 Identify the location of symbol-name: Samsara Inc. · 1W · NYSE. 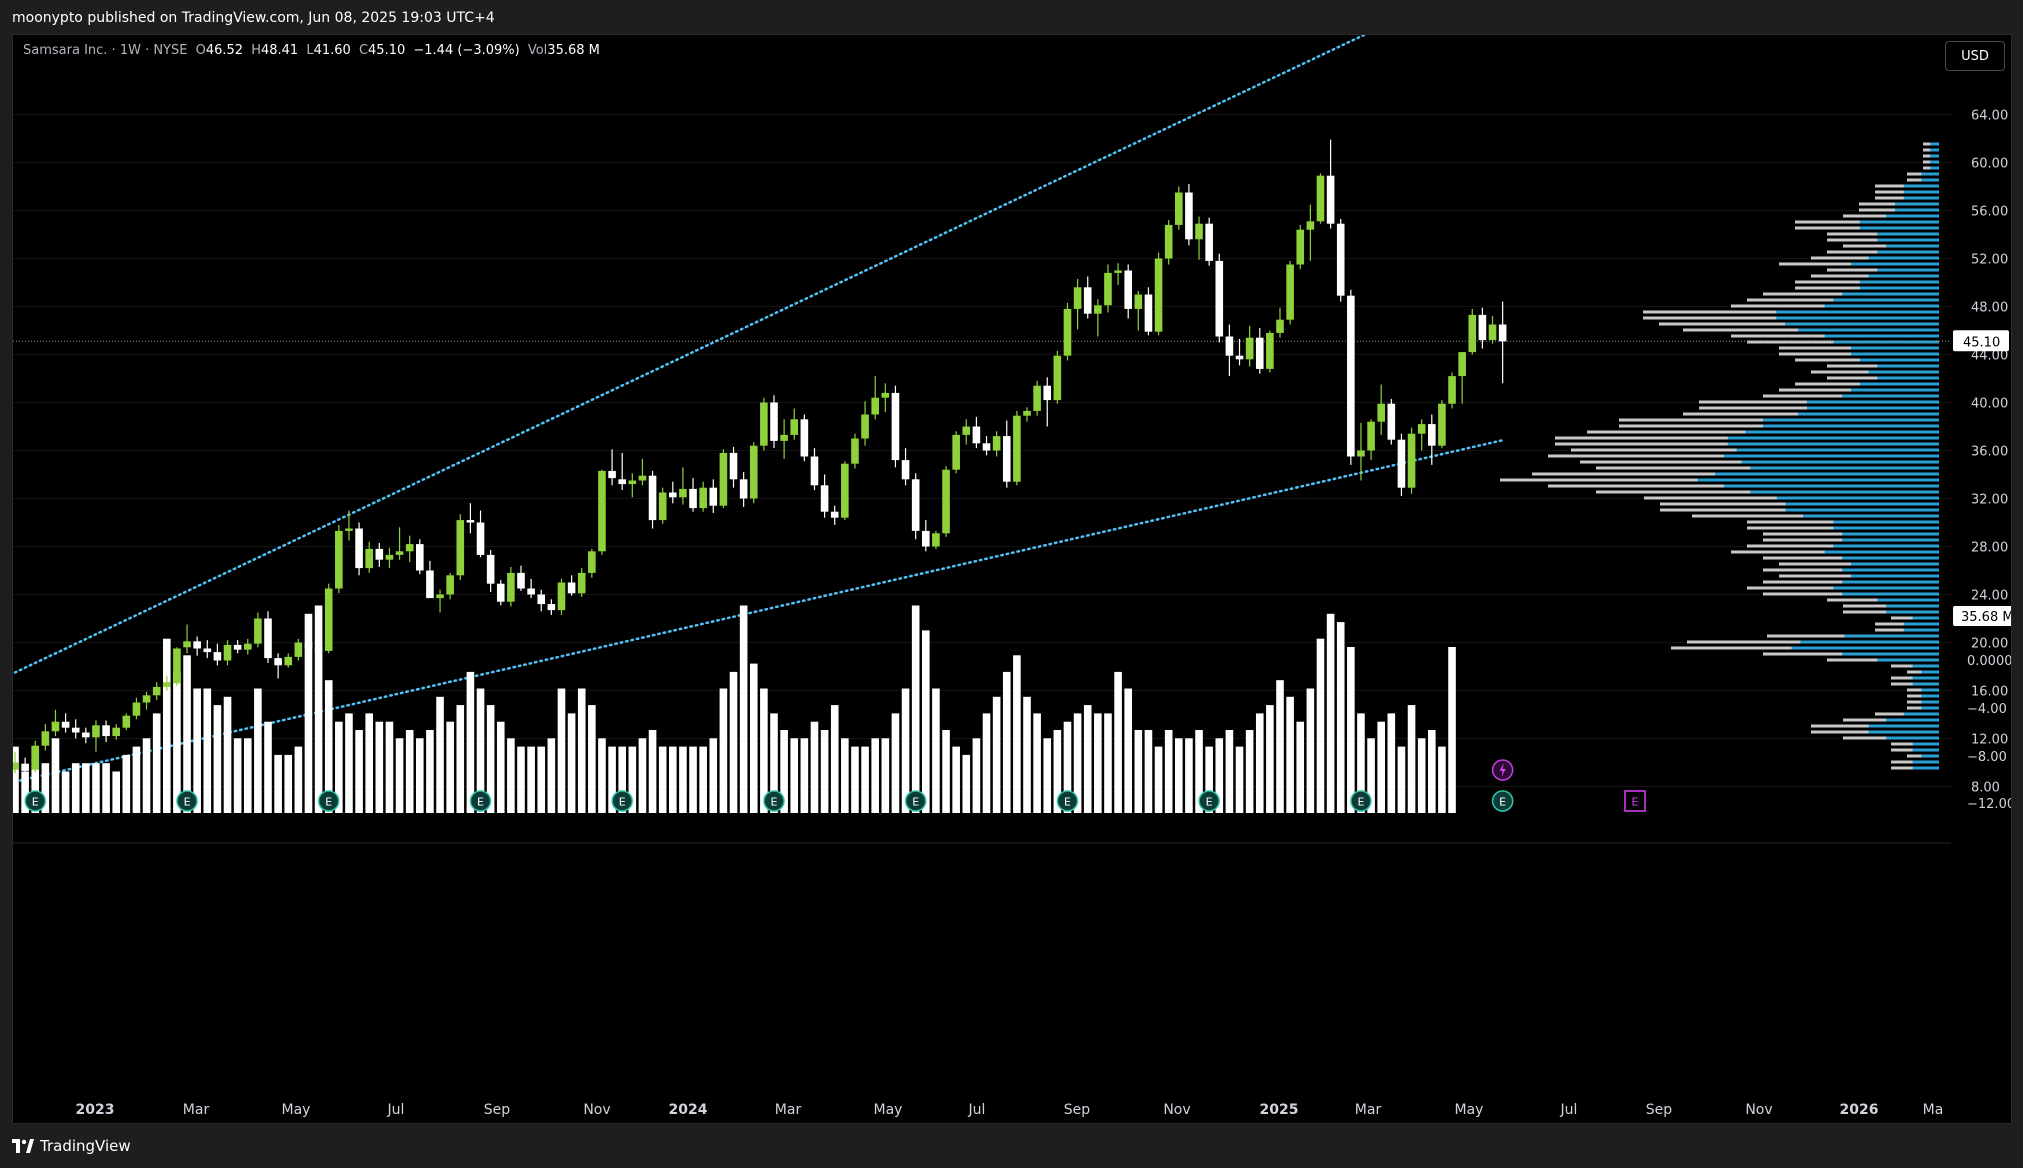
(105, 50).